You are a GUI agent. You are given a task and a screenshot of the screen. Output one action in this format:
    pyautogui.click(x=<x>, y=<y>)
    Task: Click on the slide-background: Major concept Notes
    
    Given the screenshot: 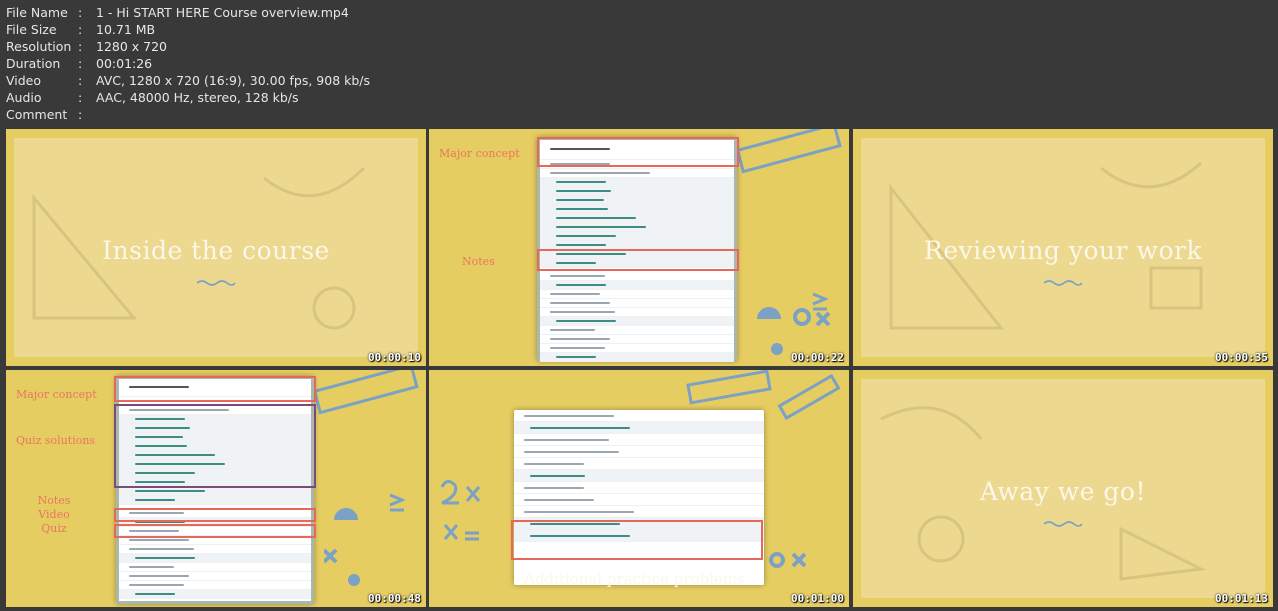 What is the action you would take?
    pyautogui.click(x=639, y=247)
    